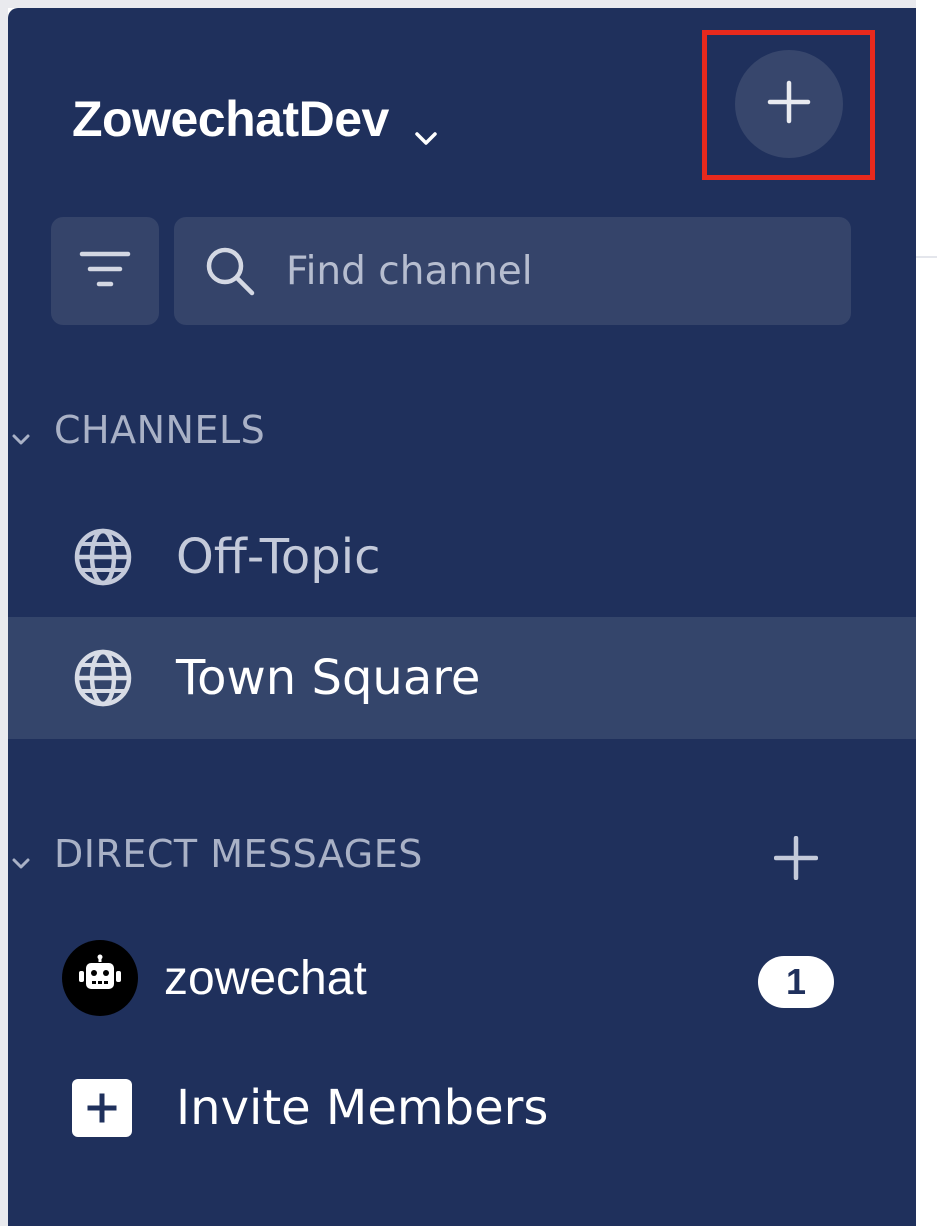 The height and width of the screenshot is (1226, 937). I want to click on channel-filter-button, so click(105, 271).